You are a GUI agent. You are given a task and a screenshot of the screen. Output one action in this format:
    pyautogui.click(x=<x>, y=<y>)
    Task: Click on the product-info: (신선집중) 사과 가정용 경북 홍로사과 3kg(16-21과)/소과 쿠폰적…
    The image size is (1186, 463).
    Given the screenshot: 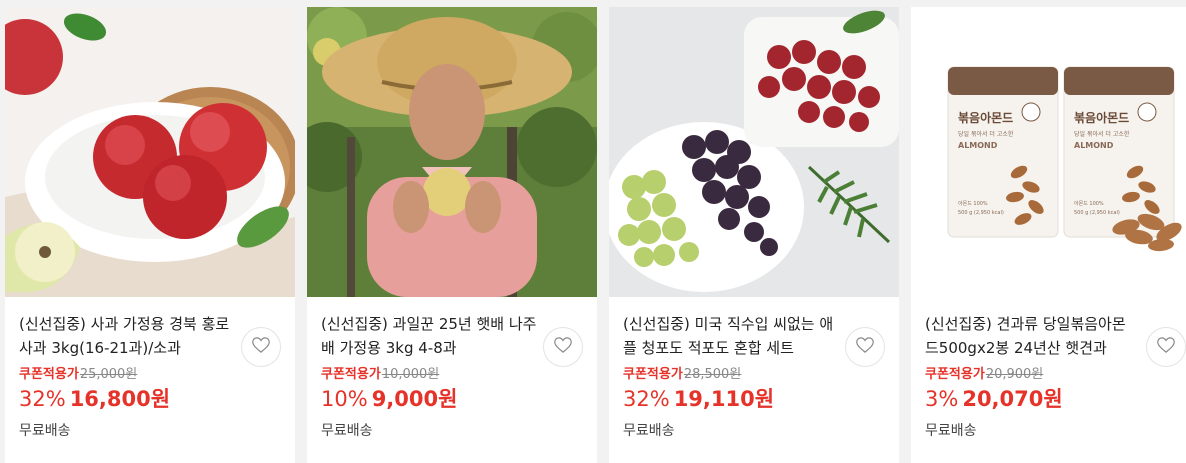 What is the action you would take?
    pyautogui.click(x=150, y=376)
    